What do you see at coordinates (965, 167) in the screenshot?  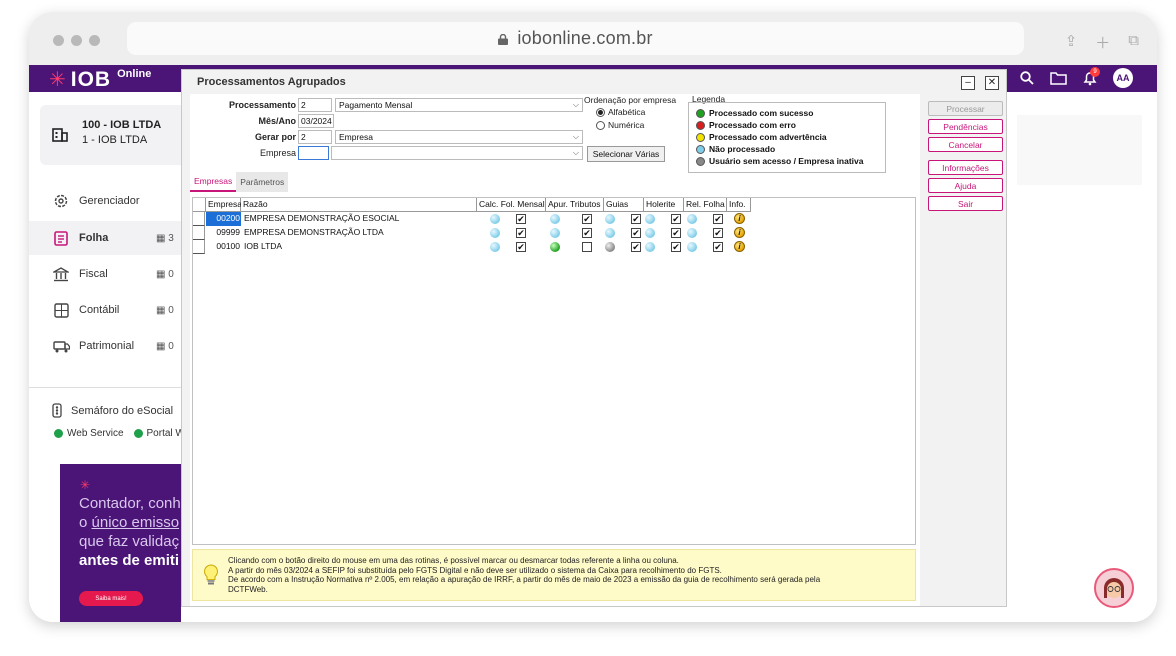 I see `informacoes-button: Informações` at bounding box center [965, 167].